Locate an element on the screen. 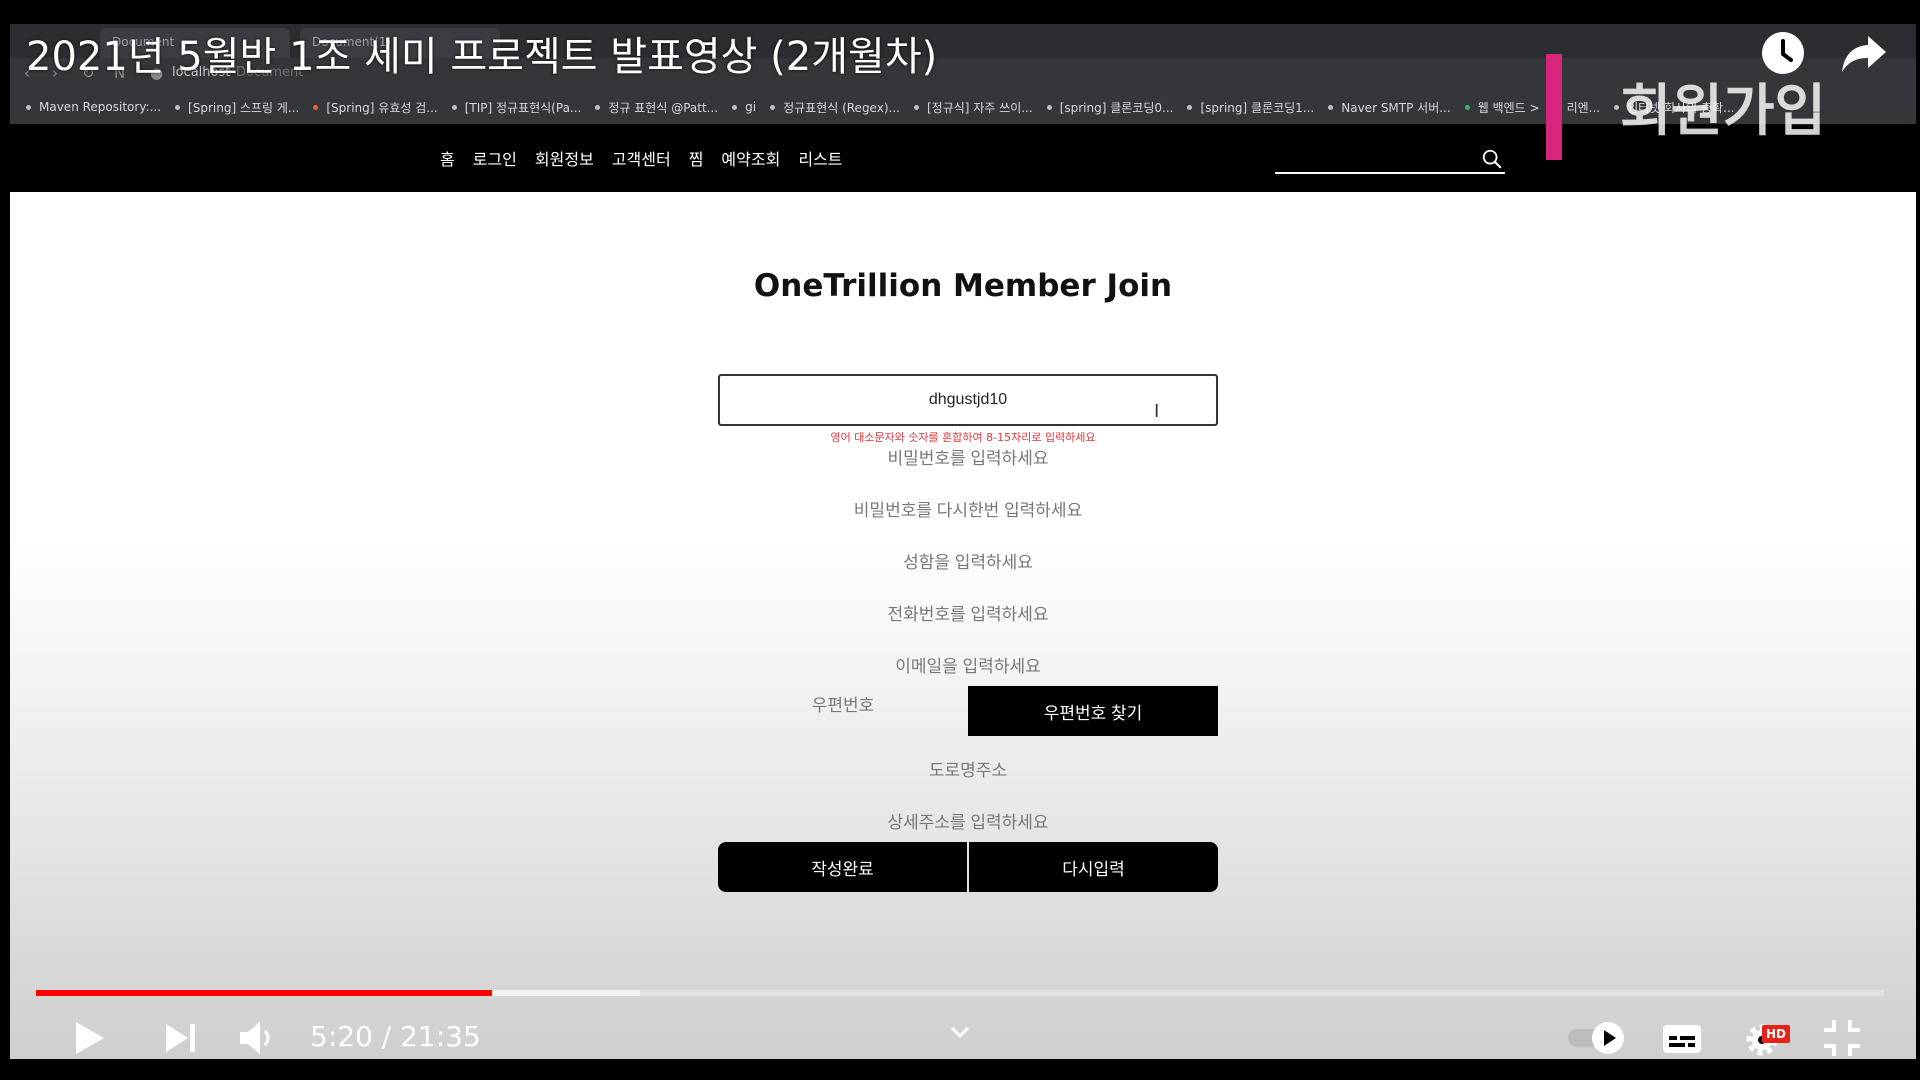 The width and height of the screenshot is (1920, 1080). page-title: OneTrillion Member Join is located at coordinates (963, 286).